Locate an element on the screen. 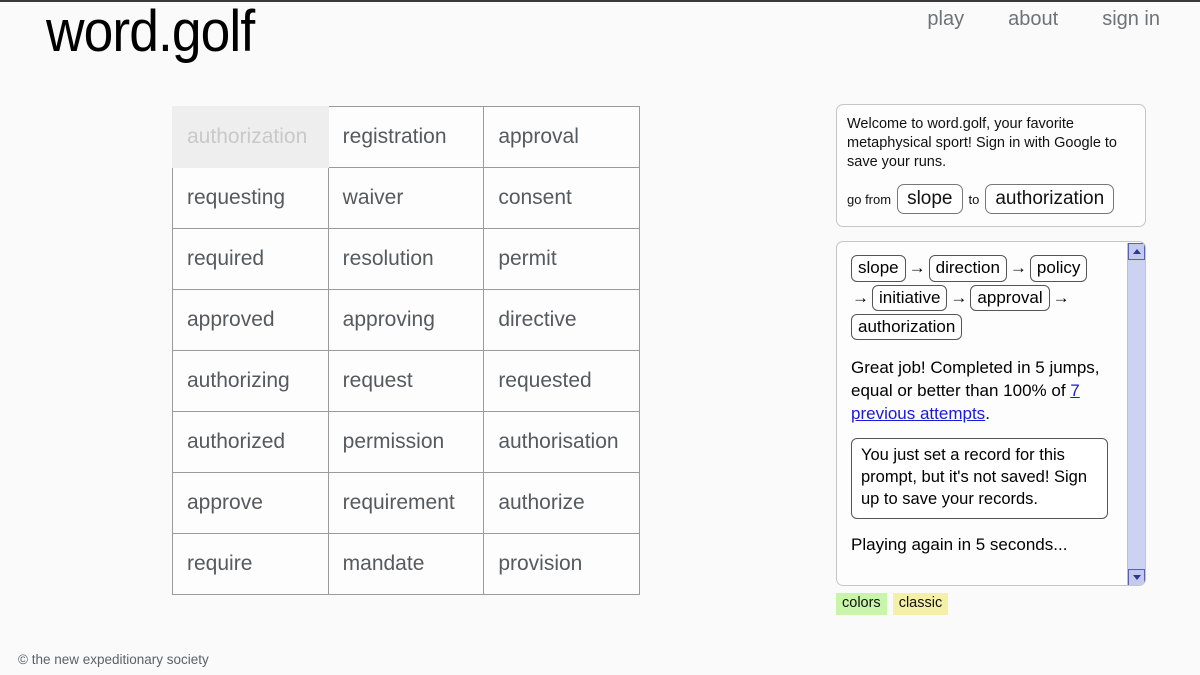  word-cell: mandate is located at coordinates (406, 564).